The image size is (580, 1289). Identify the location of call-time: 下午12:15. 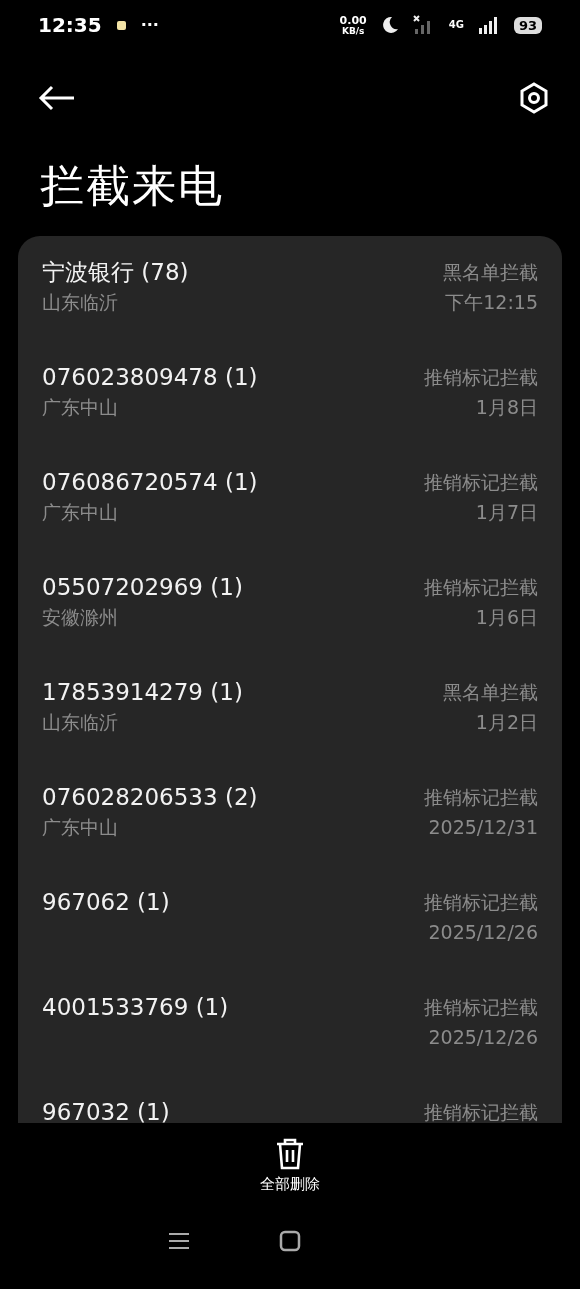
(491, 302).